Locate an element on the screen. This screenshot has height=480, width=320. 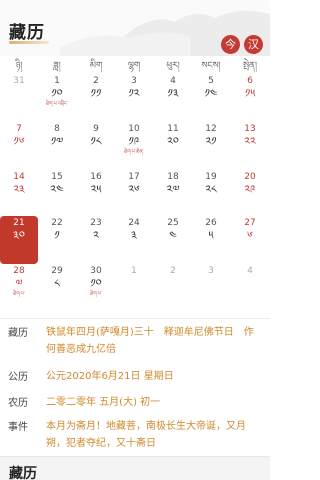
calendar-day-cell: 13 ༢༢ is located at coordinates (250, 146).